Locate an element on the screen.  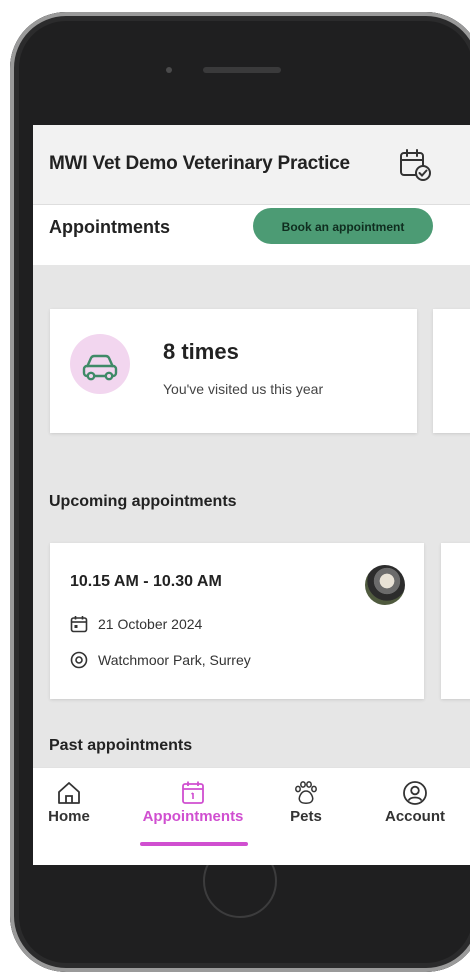
nav-home: Home is located at coordinates (69, 802).